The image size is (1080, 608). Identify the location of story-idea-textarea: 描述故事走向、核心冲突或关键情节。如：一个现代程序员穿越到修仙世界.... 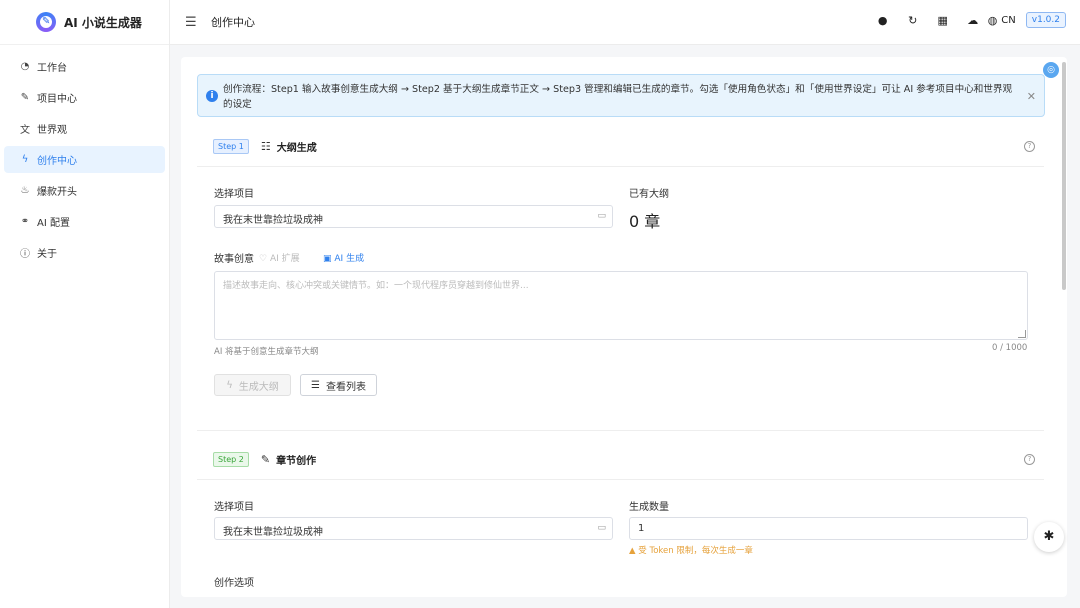
(621, 305).